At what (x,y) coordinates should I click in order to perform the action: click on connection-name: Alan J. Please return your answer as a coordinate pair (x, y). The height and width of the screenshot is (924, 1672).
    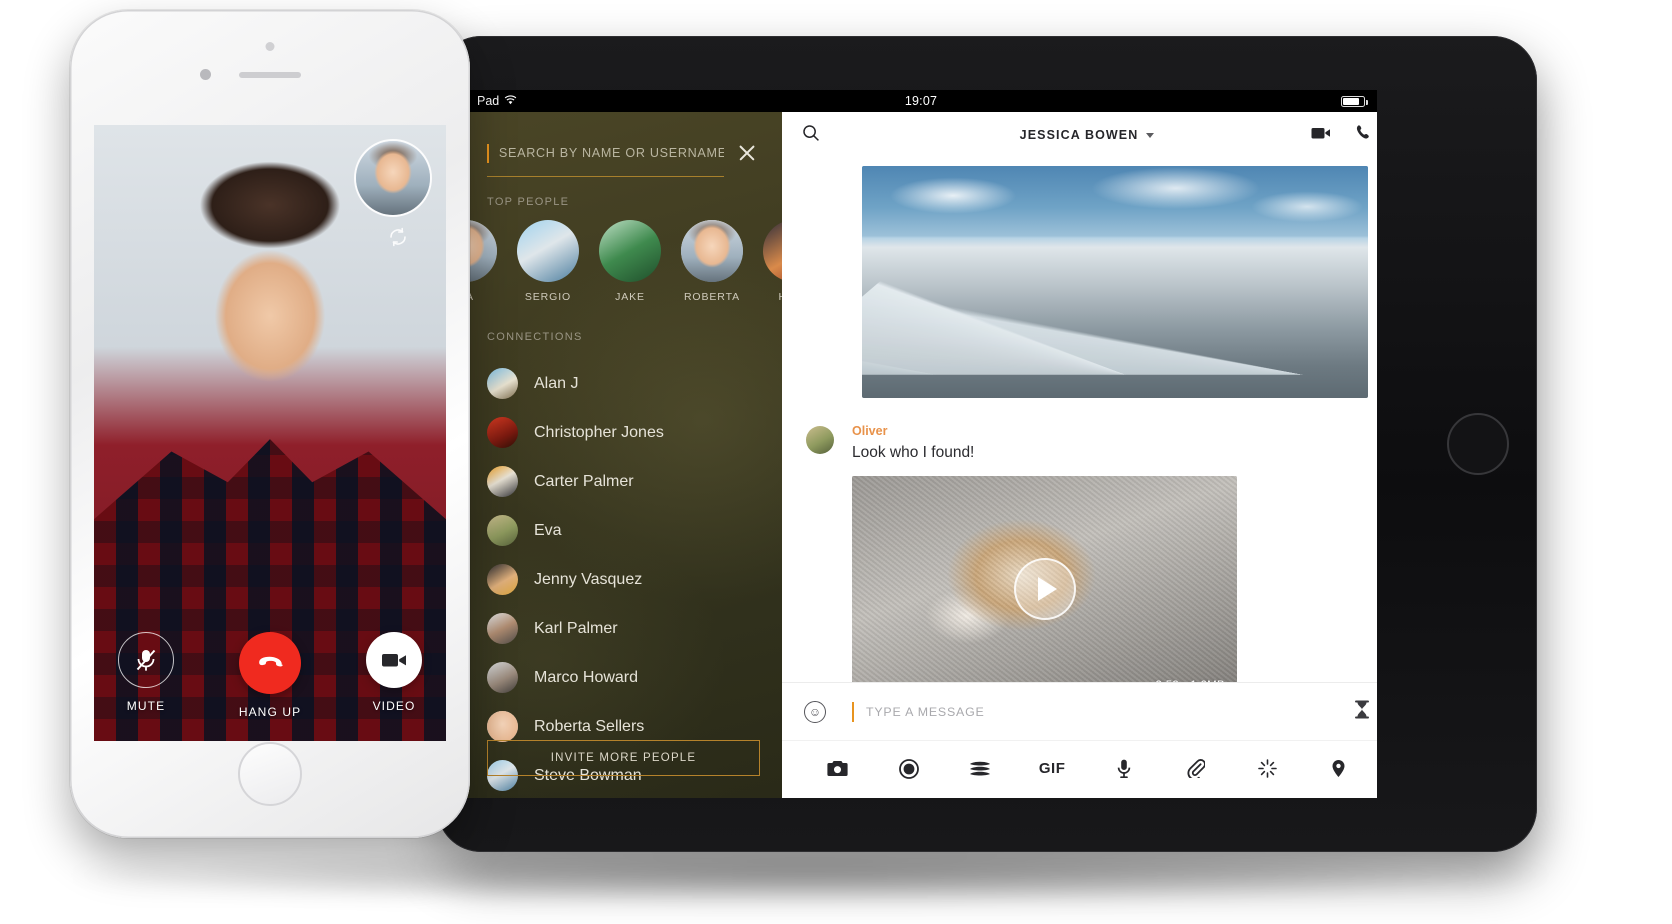
    Looking at the image, I should click on (556, 383).